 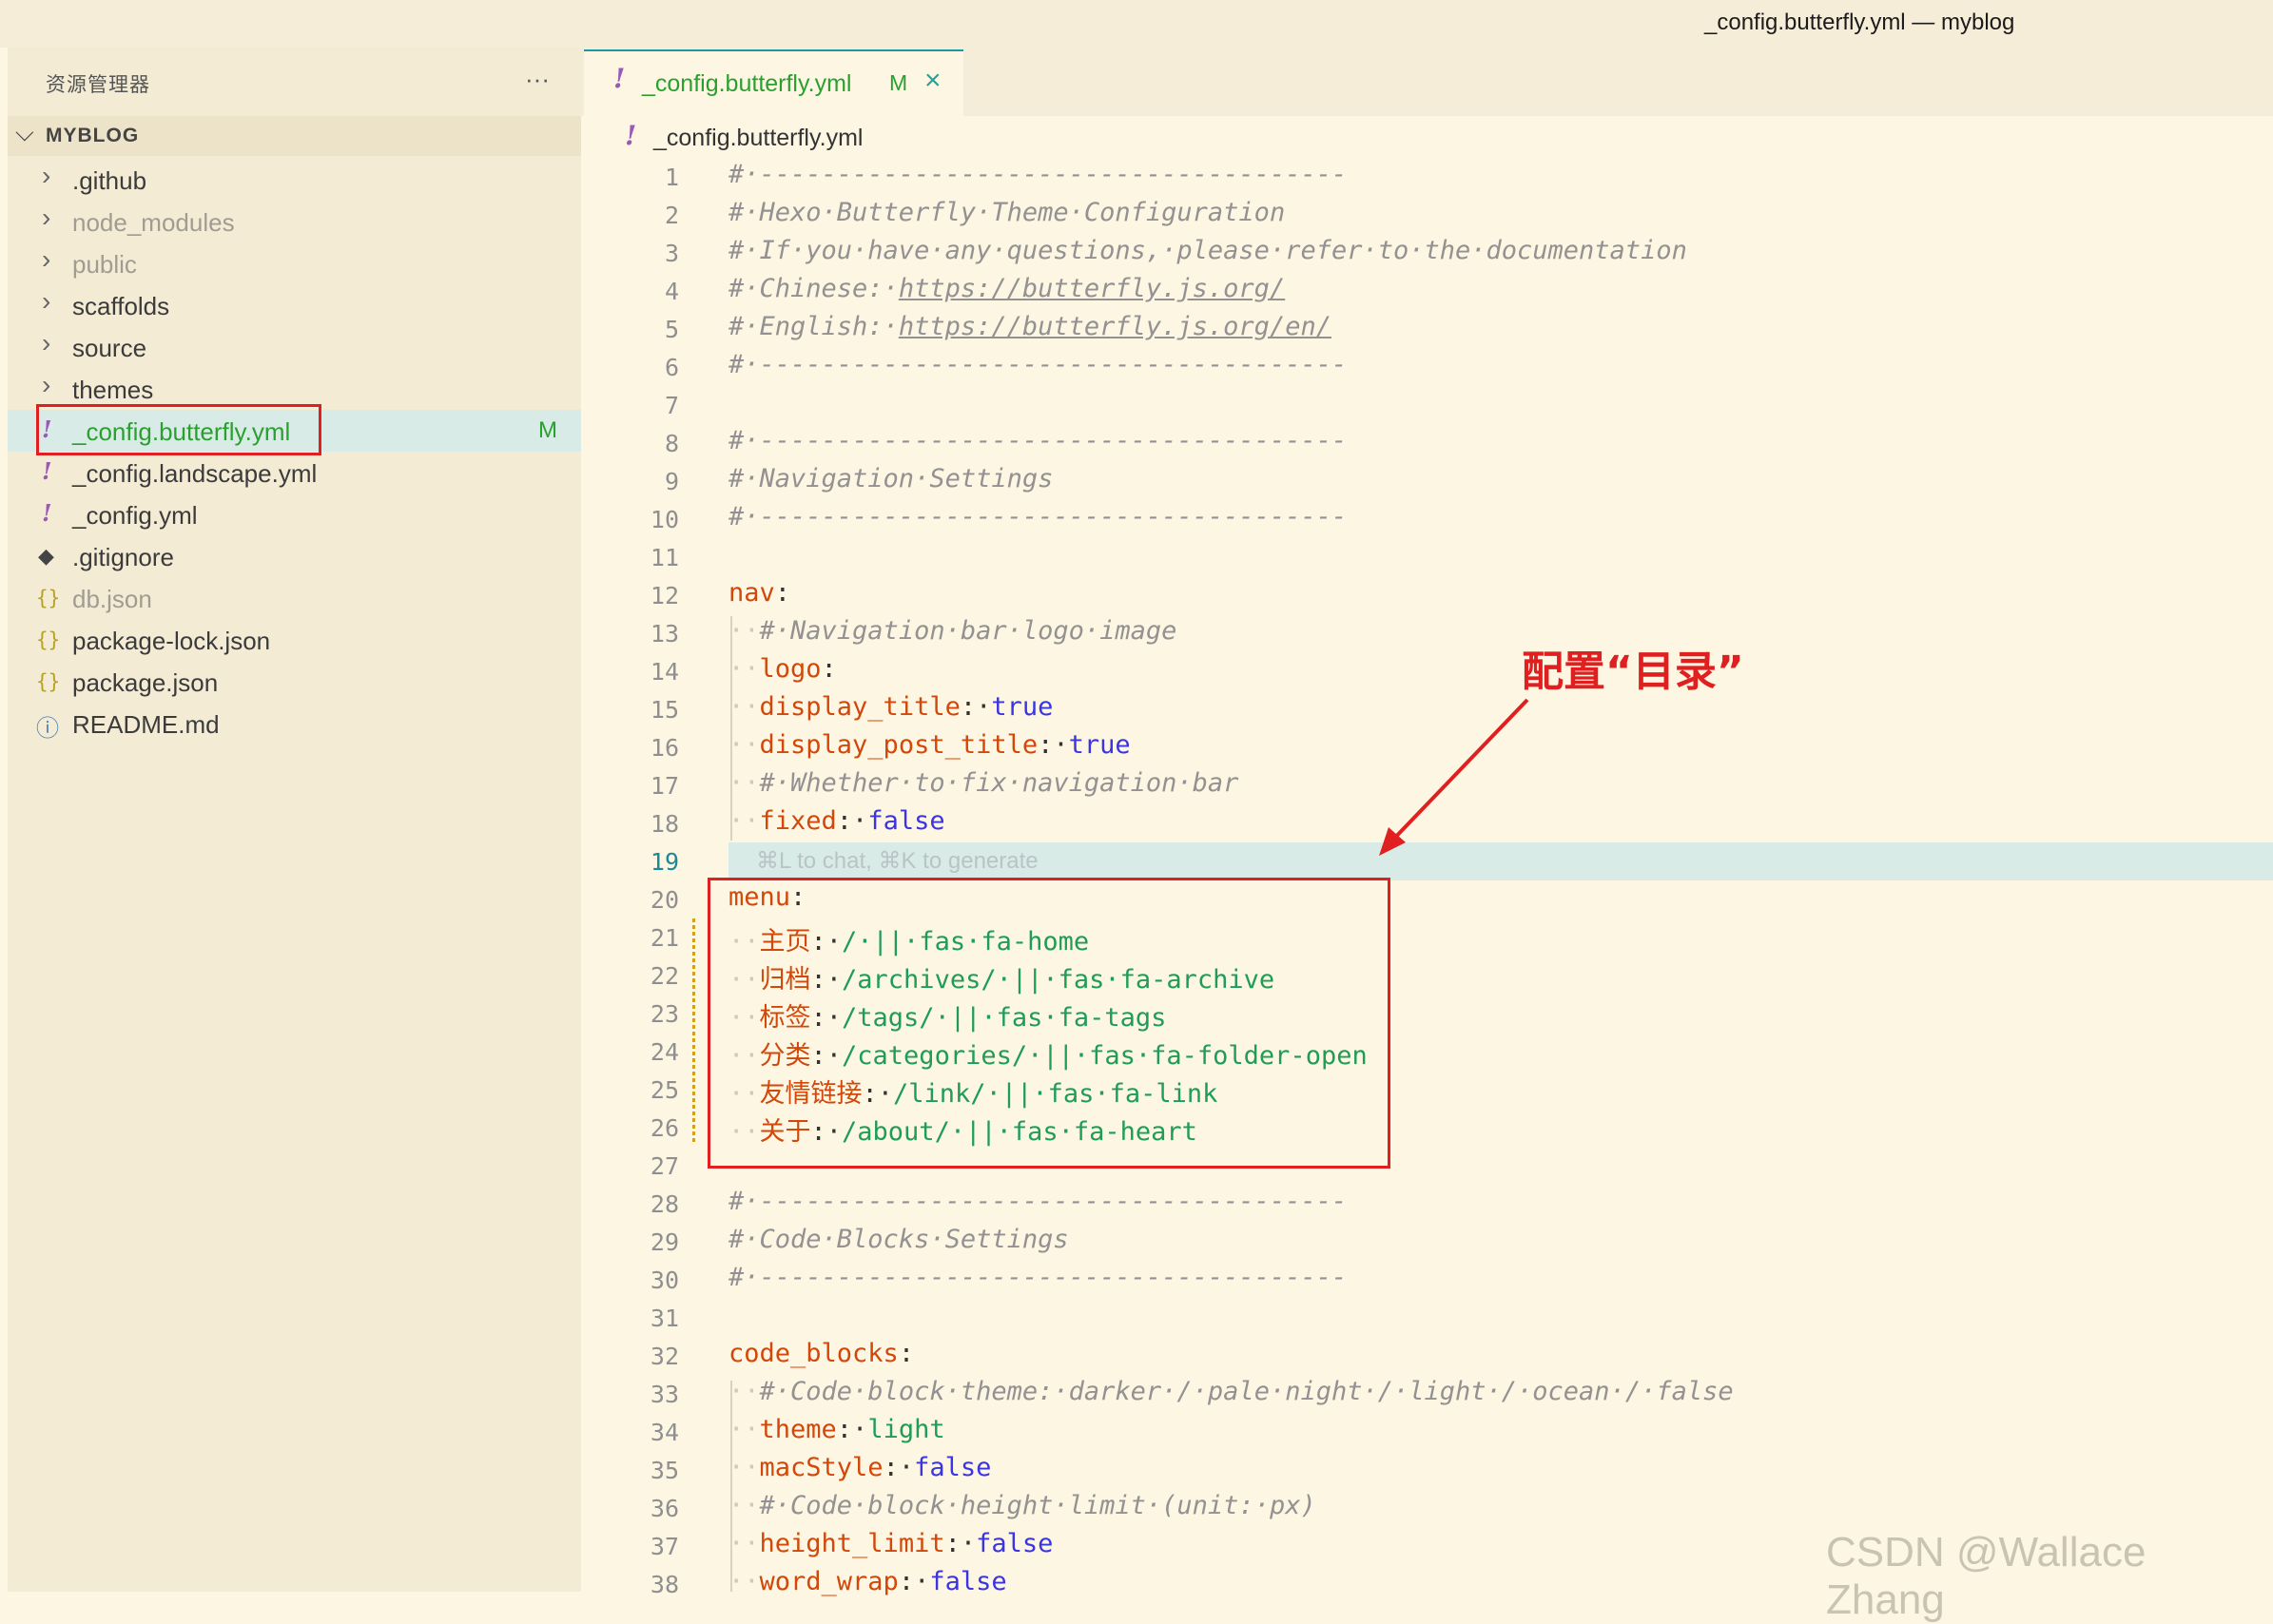 What do you see at coordinates (295, 263) in the screenshot?
I see `tree-item: › public` at bounding box center [295, 263].